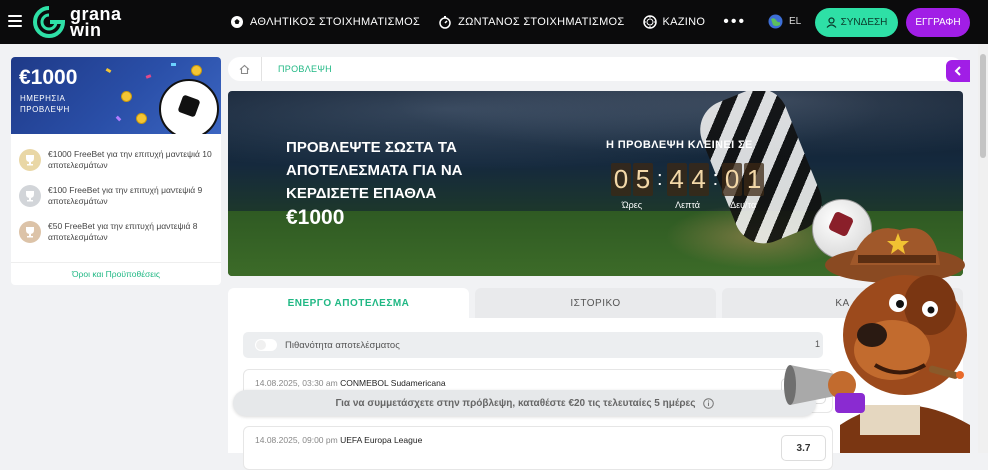  What do you see at coordinates (342, 345) in the screenshot?
I see `probability-toggle-label: Πιθανότητα αποτελέσματος` at bounding box center [342, 345].